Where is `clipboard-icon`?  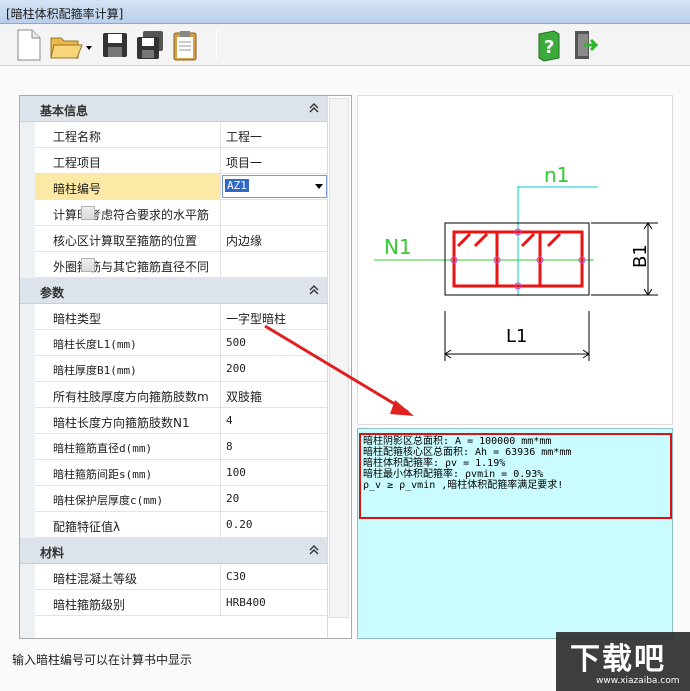
clipboard-icon is located at coordinates (186, 45).